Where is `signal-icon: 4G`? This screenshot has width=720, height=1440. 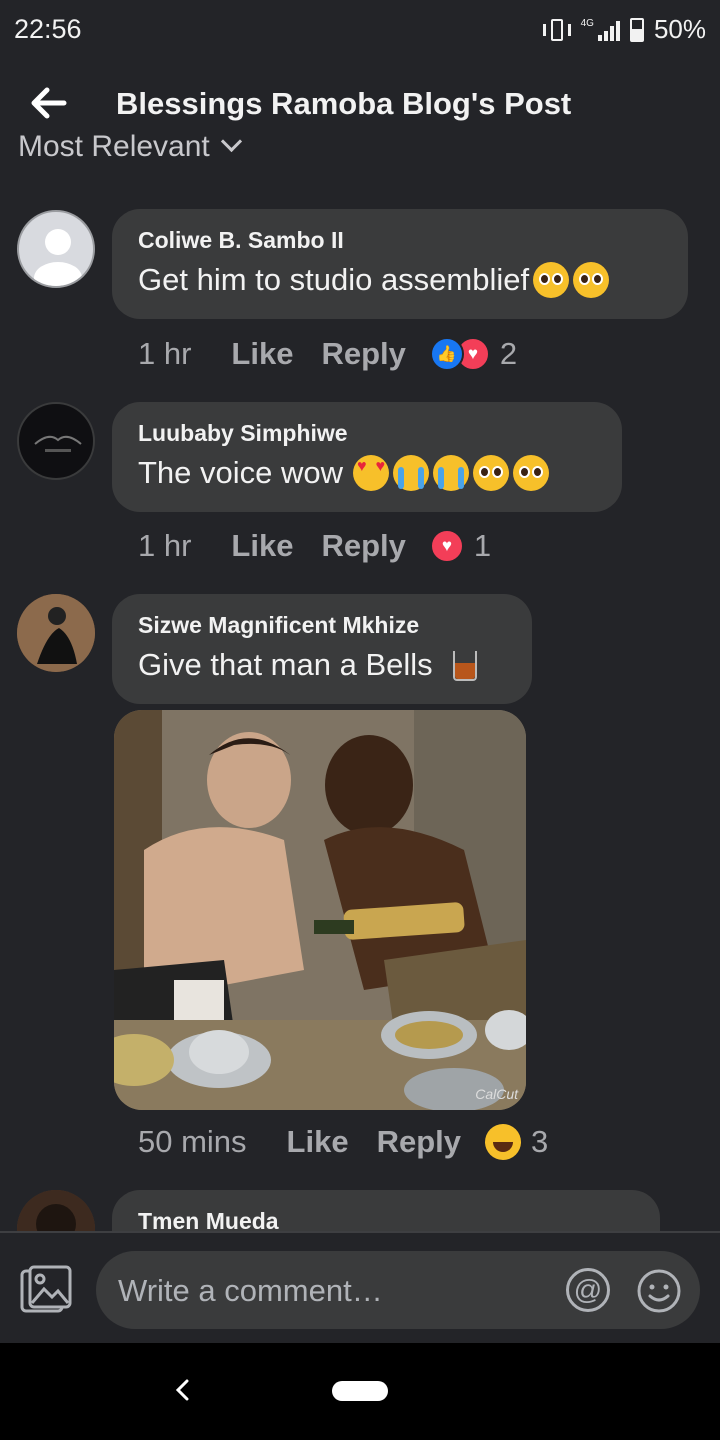
signal-icon: 4G is located at coordinates (600, 29).